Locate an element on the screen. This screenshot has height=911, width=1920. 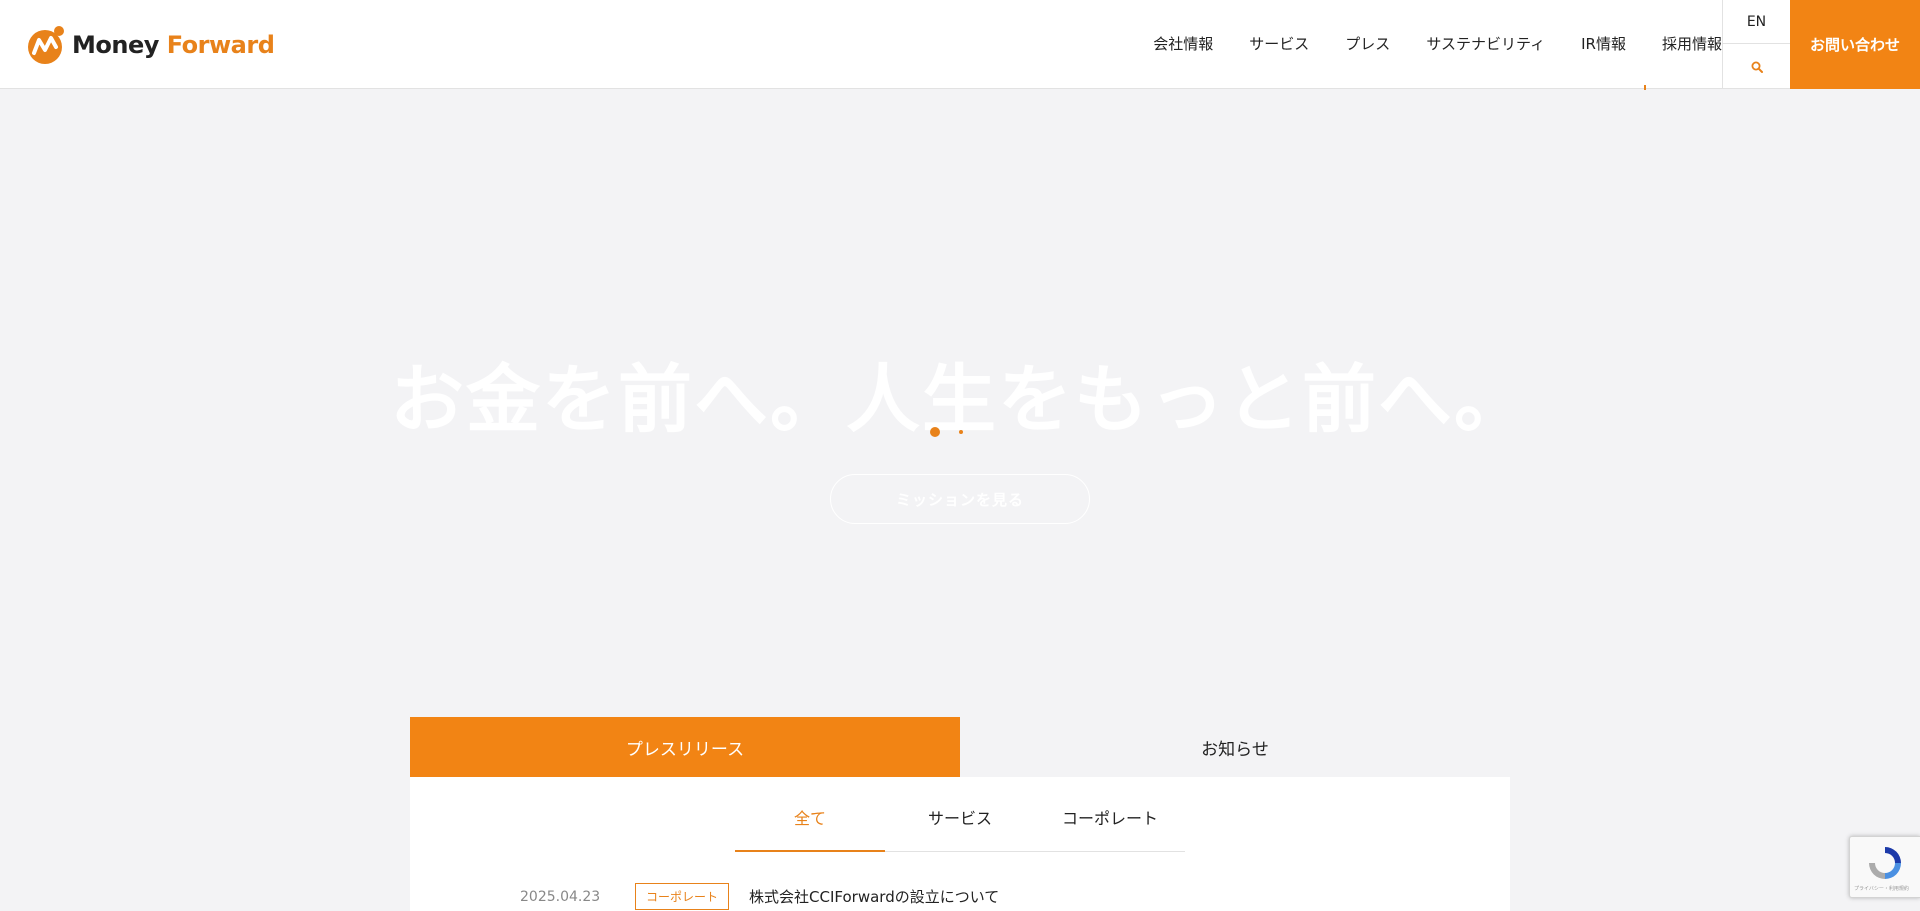
nav-item-services: サービス is located at coordinates (1279, 44).